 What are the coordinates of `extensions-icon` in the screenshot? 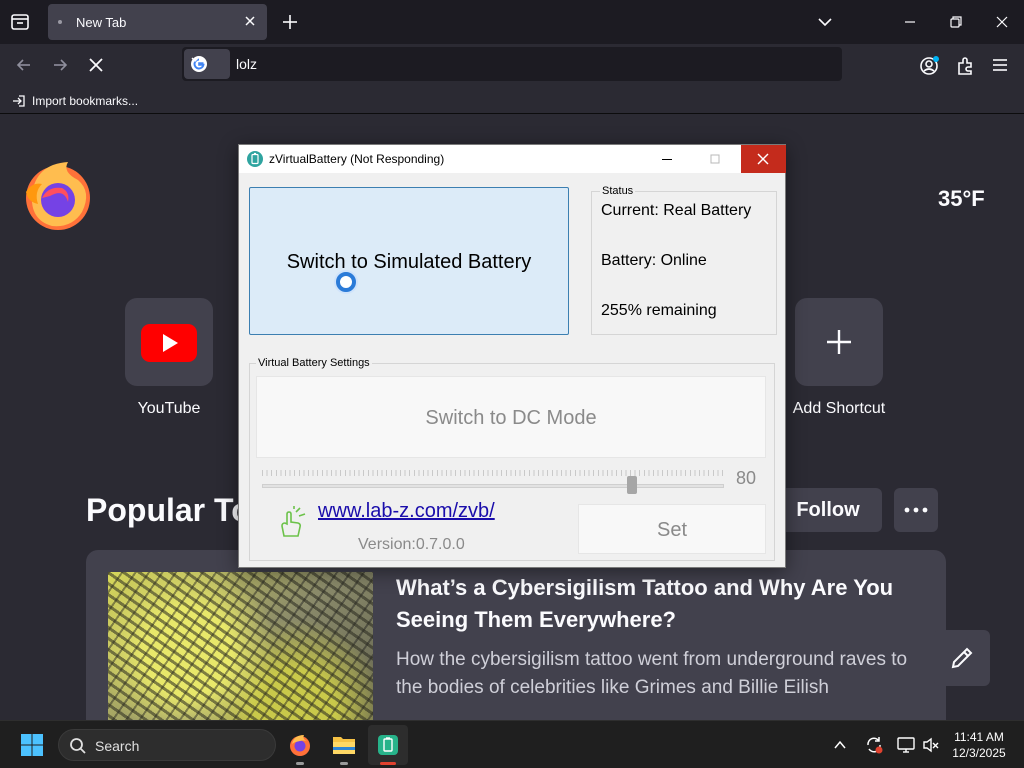 It's located at (965, 66).